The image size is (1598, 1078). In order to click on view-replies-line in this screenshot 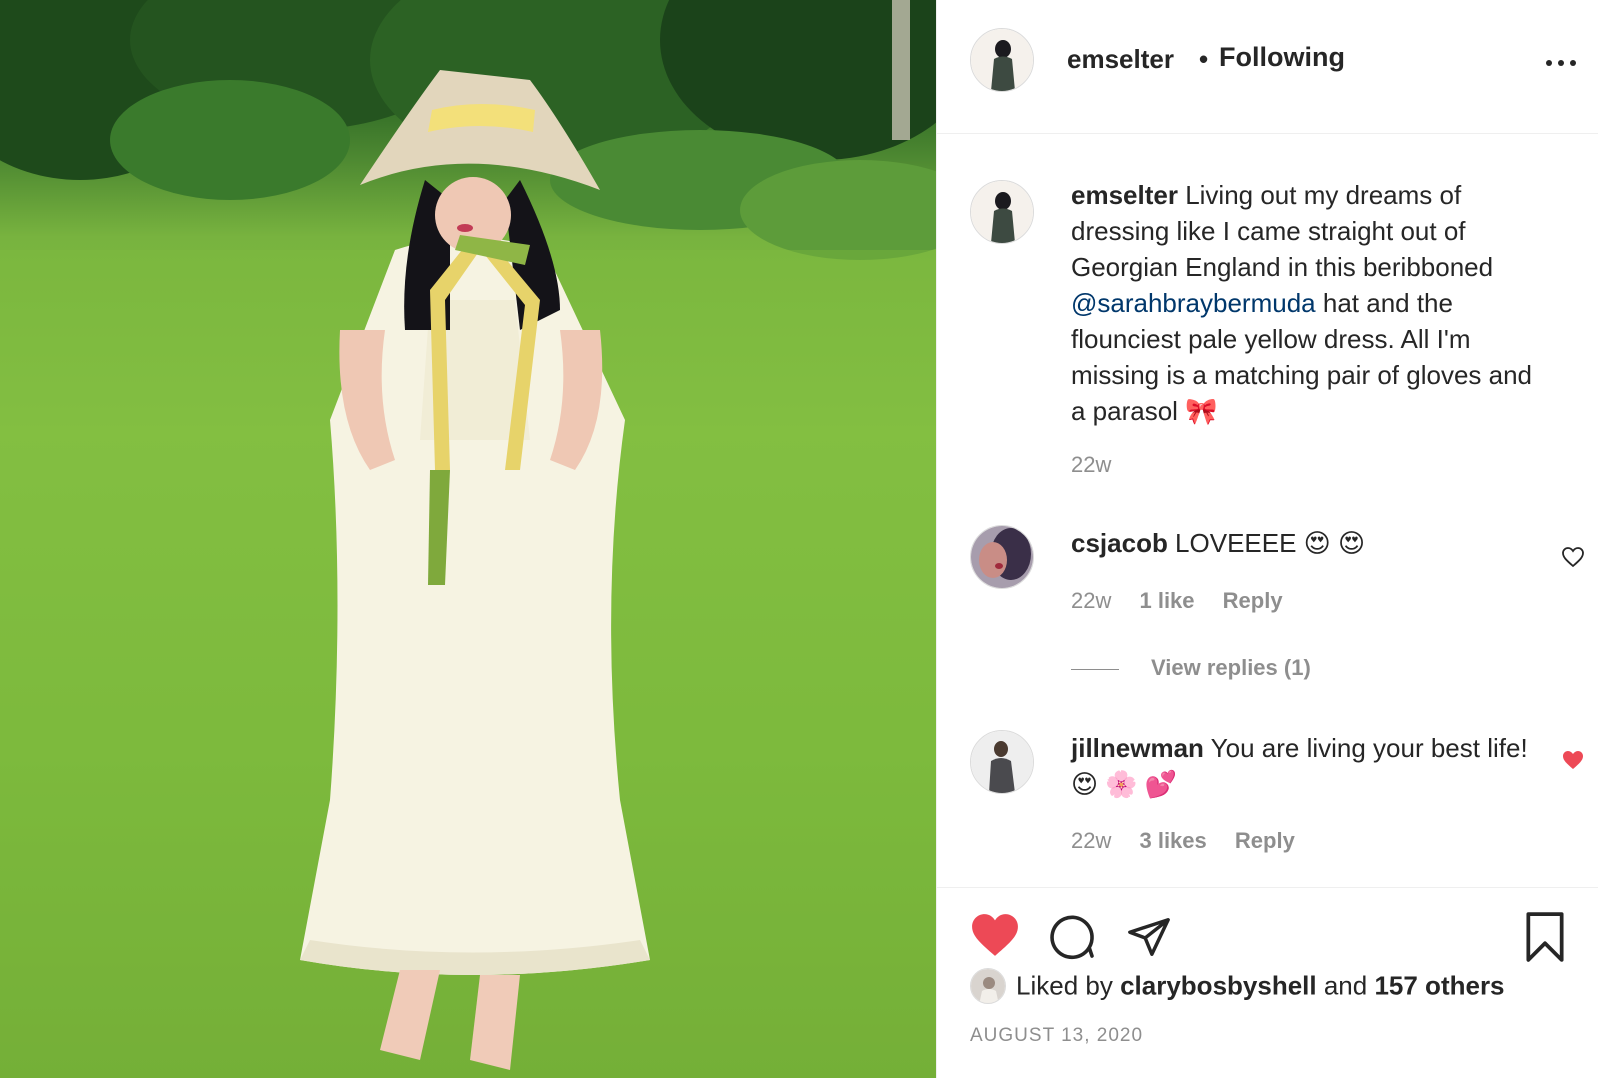, I will do `click(1095, 669)`.